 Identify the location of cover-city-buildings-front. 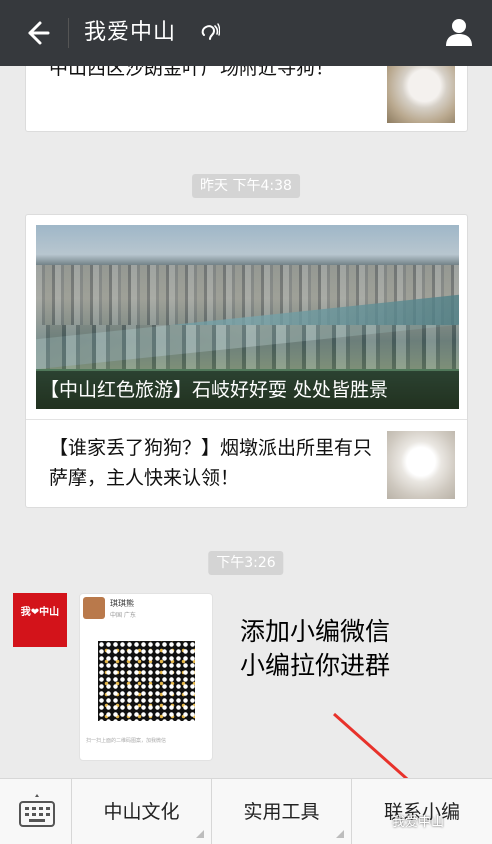
(247, 347).